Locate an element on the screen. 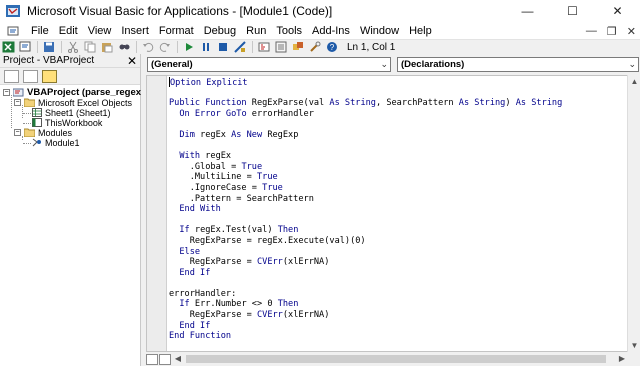 This screenshot has height=366, width=640. code-line: With regEx is located at coordinates (365, 156).